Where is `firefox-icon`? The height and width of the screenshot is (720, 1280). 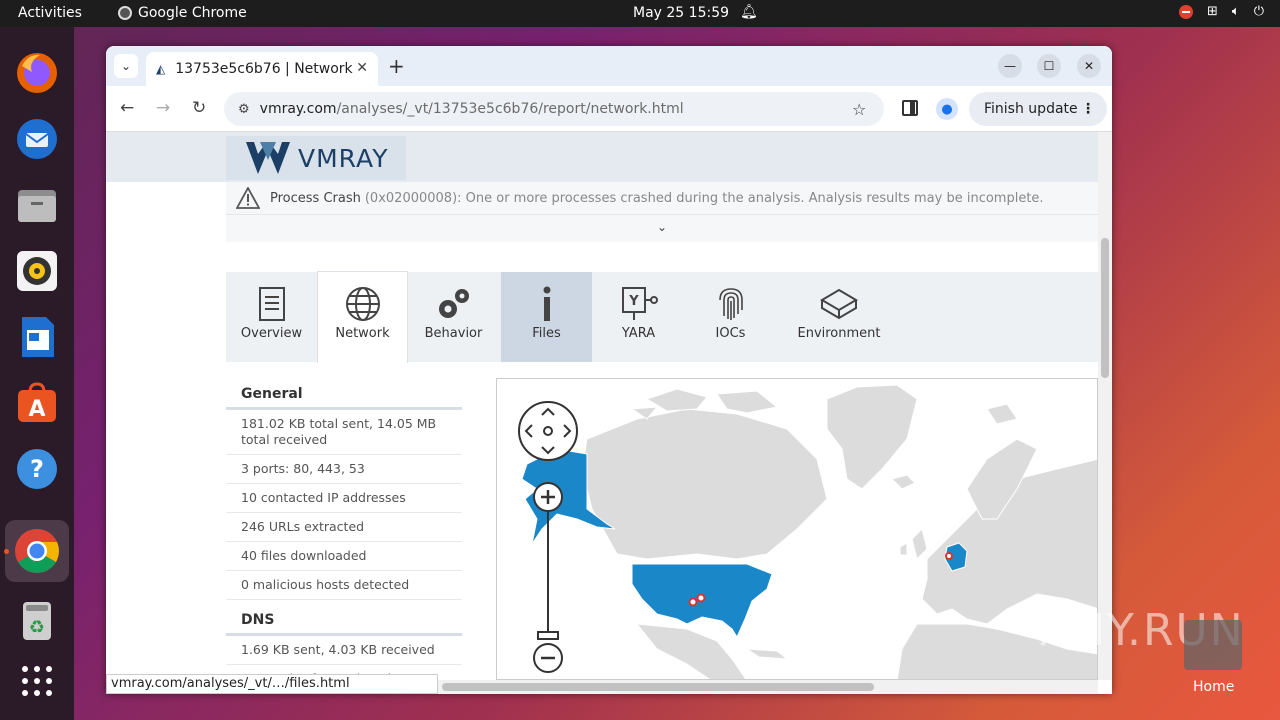
firefox-icon is located at coordinates (37, 73).